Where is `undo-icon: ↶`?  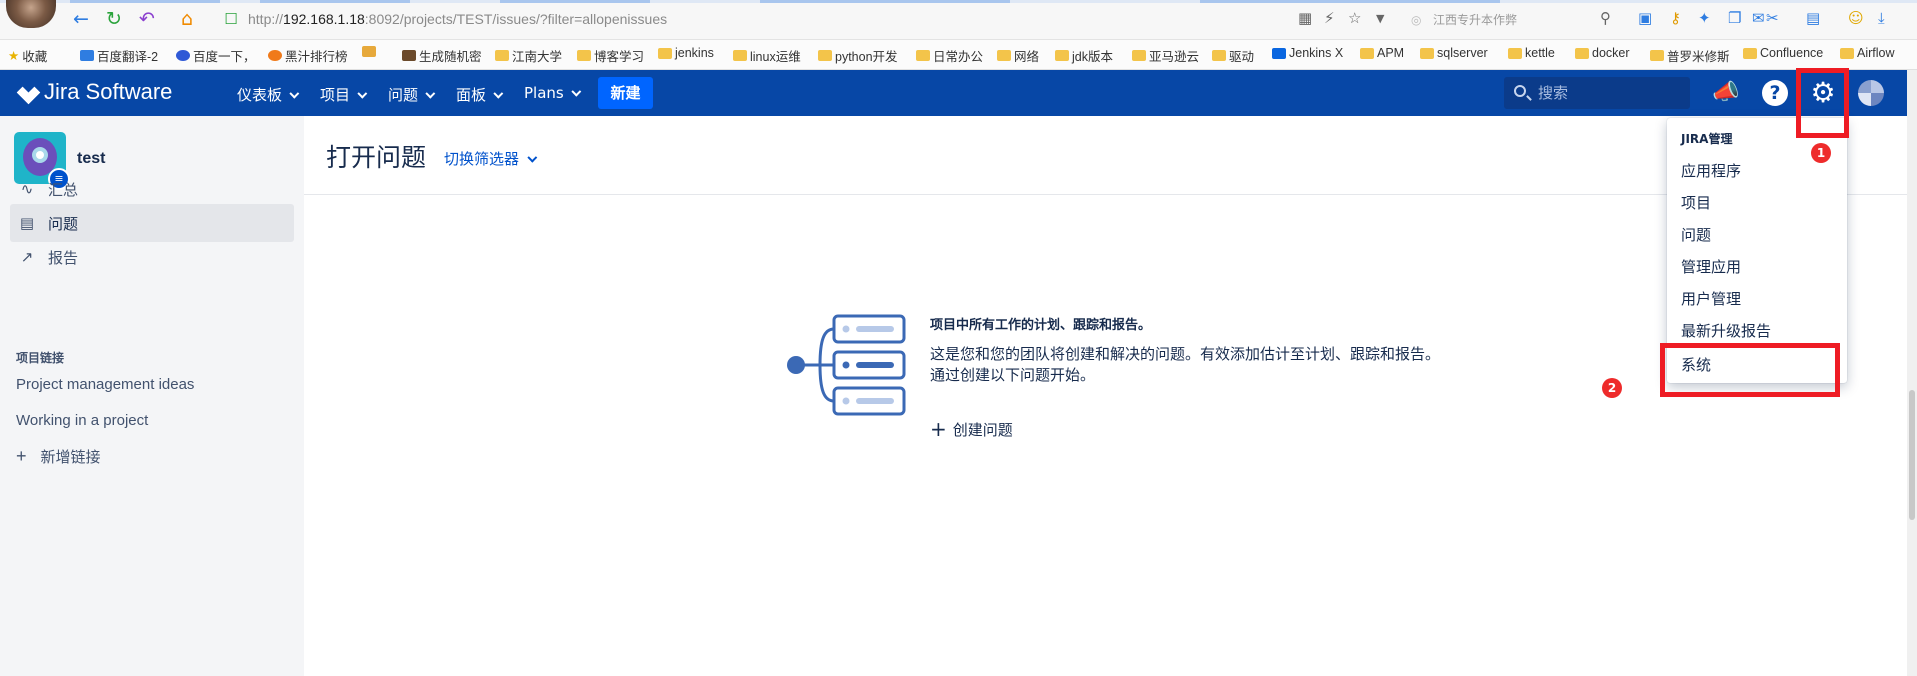 undo-icon: ↶ is located at coordinates (147, 19).